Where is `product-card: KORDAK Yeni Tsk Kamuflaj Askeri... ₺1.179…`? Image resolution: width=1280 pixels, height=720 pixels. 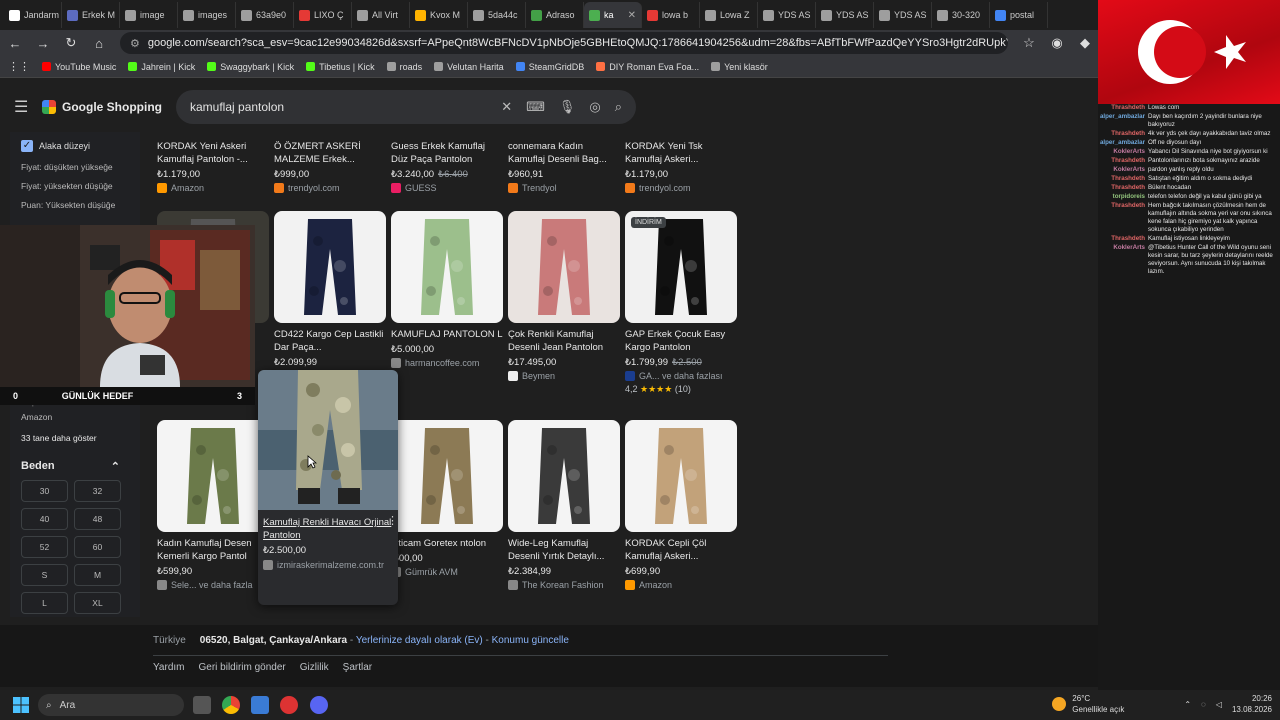 product-card: KORDAK Yeni Tsk Kamuflaj Askeri... ₺1.179… is located at coordinates (681, 164).